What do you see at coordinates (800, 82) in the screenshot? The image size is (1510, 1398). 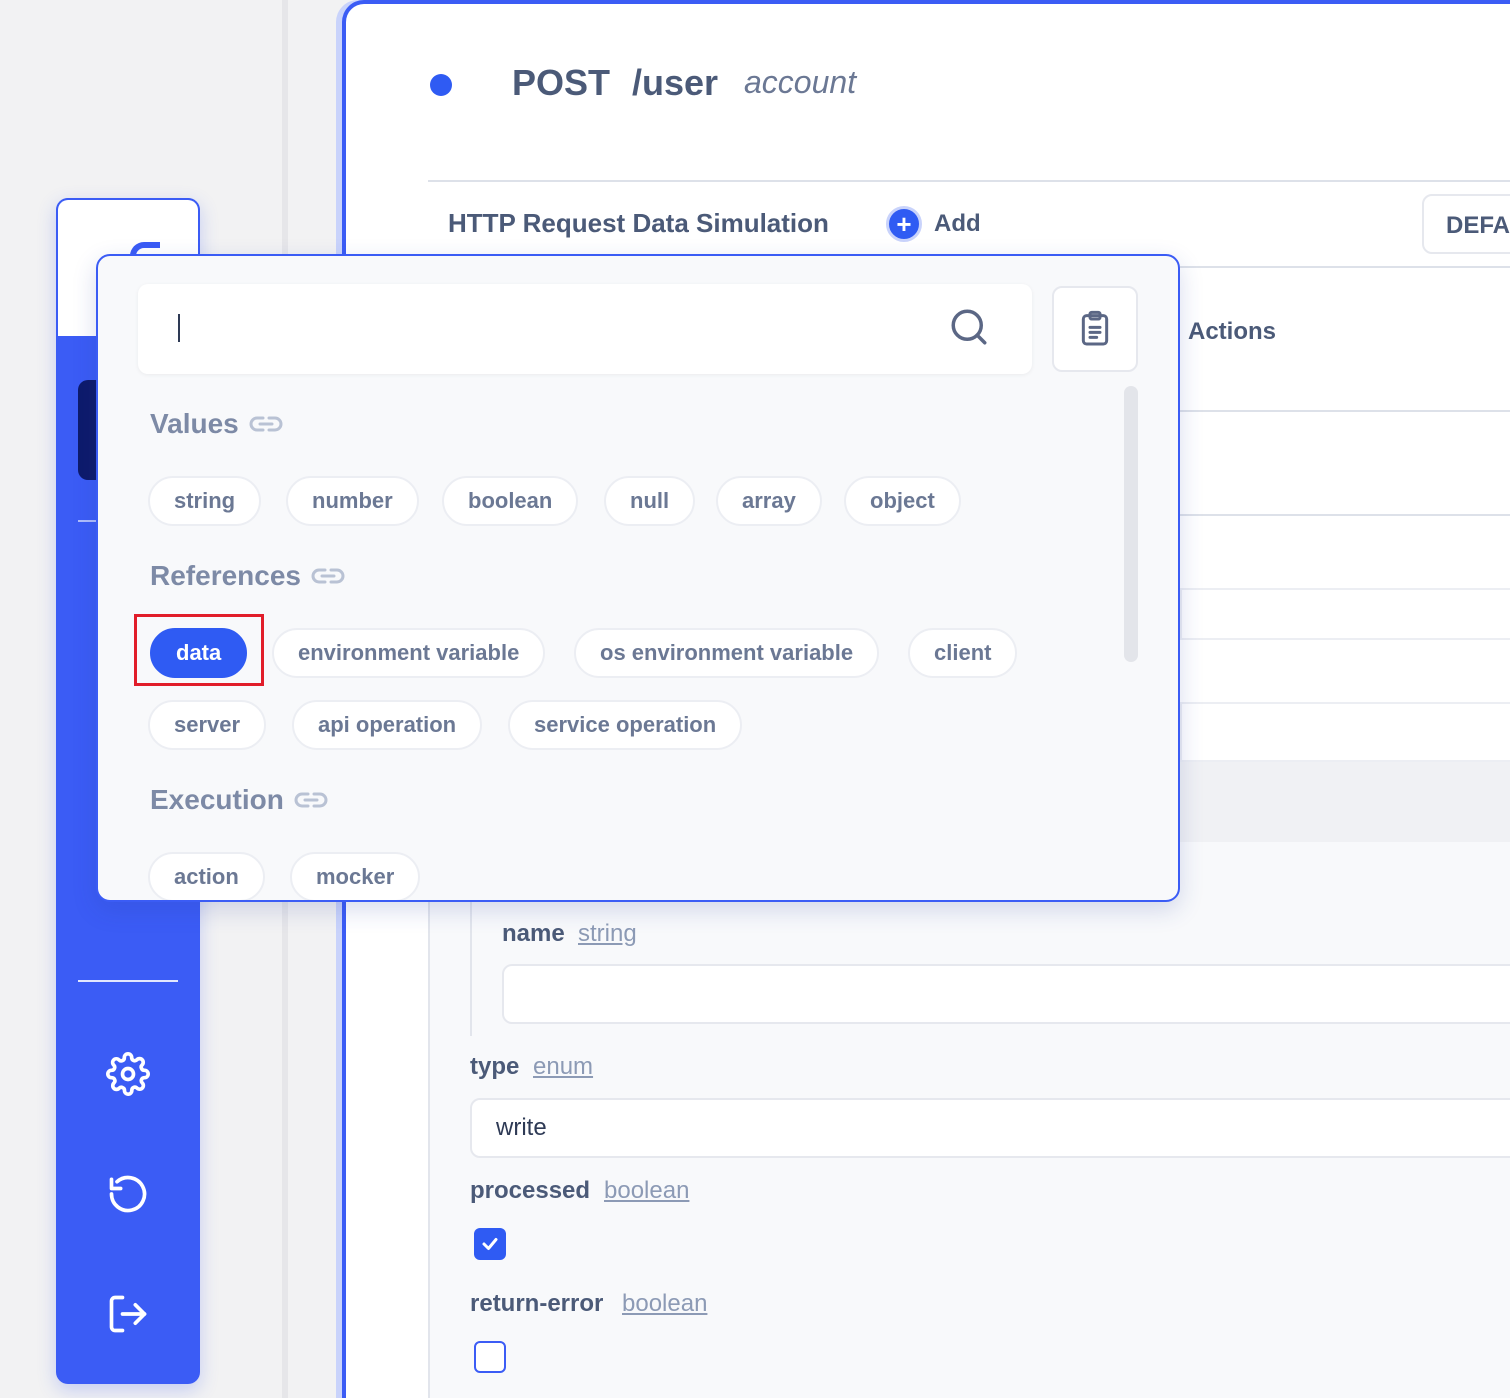 I see `endpoint-tag: account` at bounding box center [800, 82].